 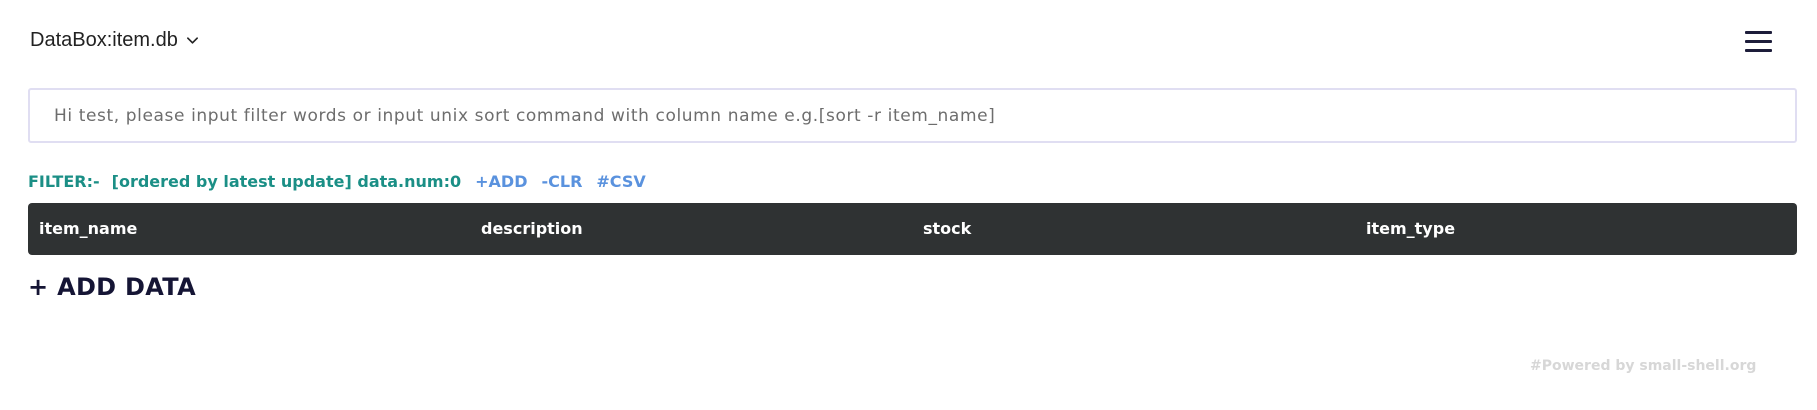 I want to click on filter-input, so click(x=912, y=115).